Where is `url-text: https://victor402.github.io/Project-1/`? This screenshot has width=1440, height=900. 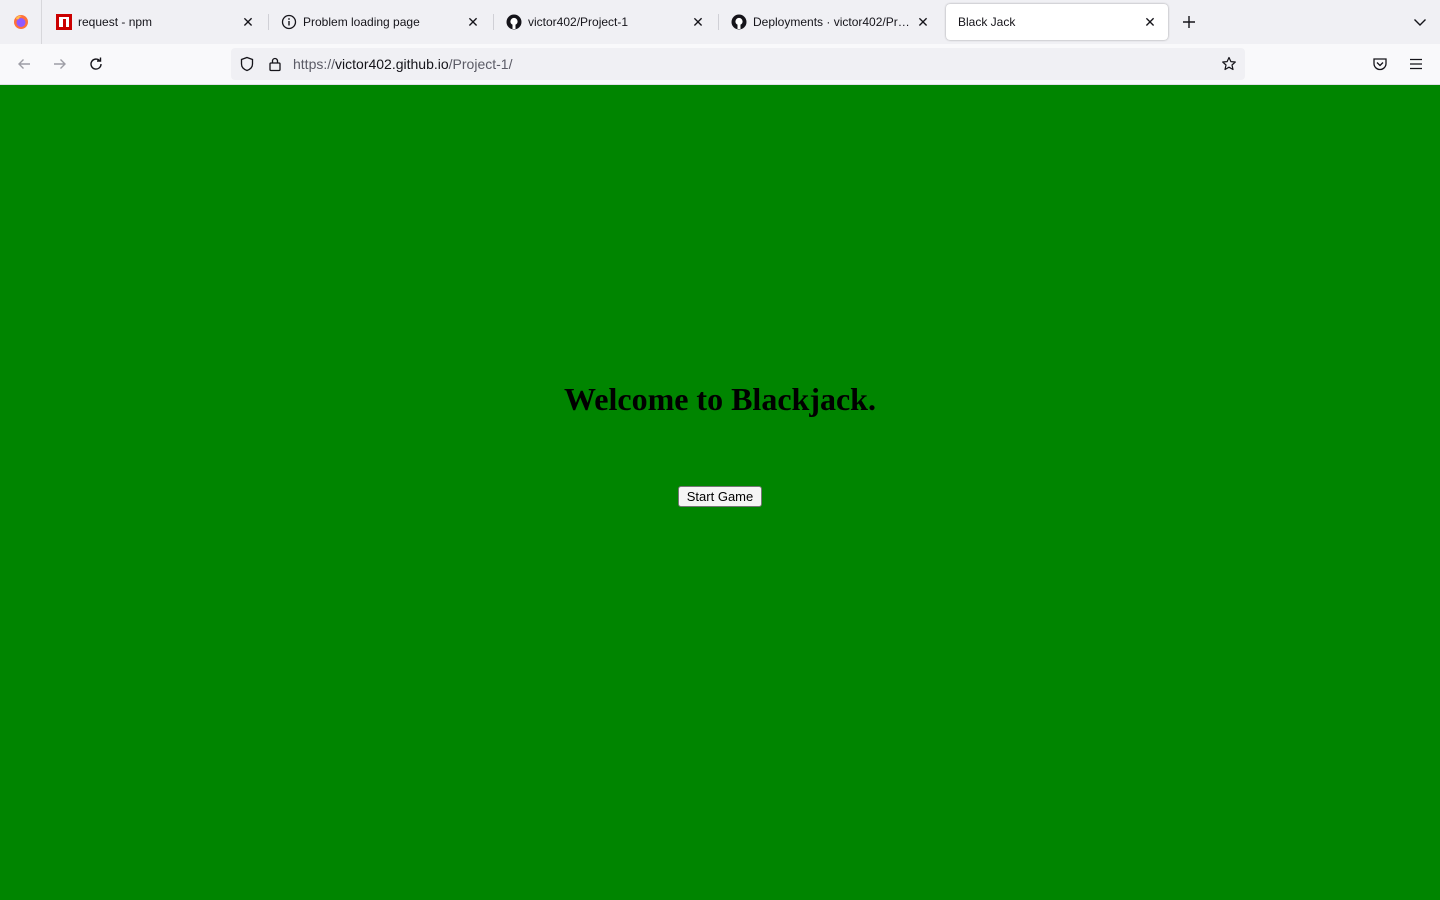
url-text: https://victor402.github.io/Project-1/ is located at coordinates (402, 64).